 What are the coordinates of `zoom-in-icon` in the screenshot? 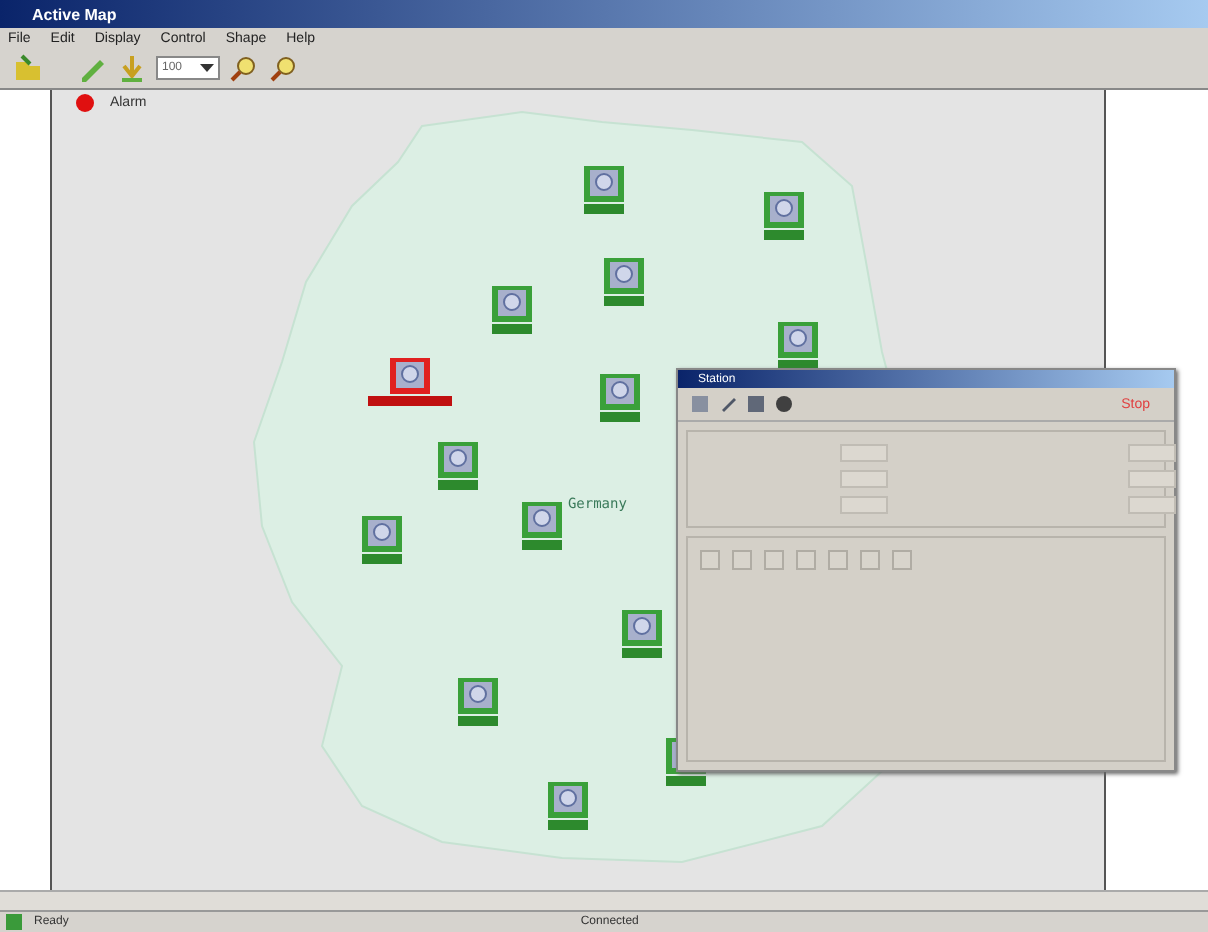 It's located at (244, 68).